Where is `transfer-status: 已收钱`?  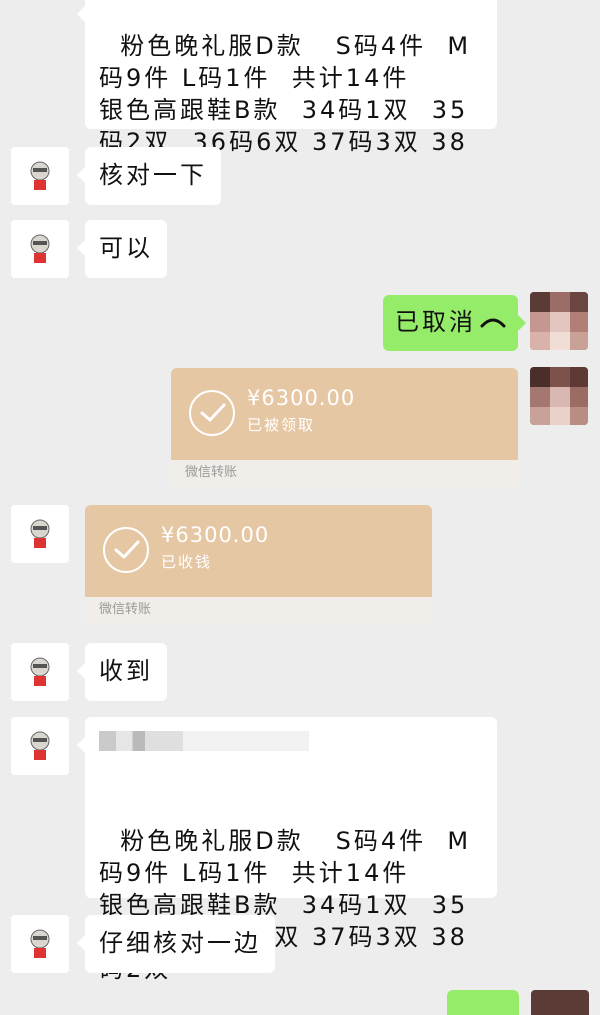
transfer-status: 已收钱 is located at coordinates (187, 562).